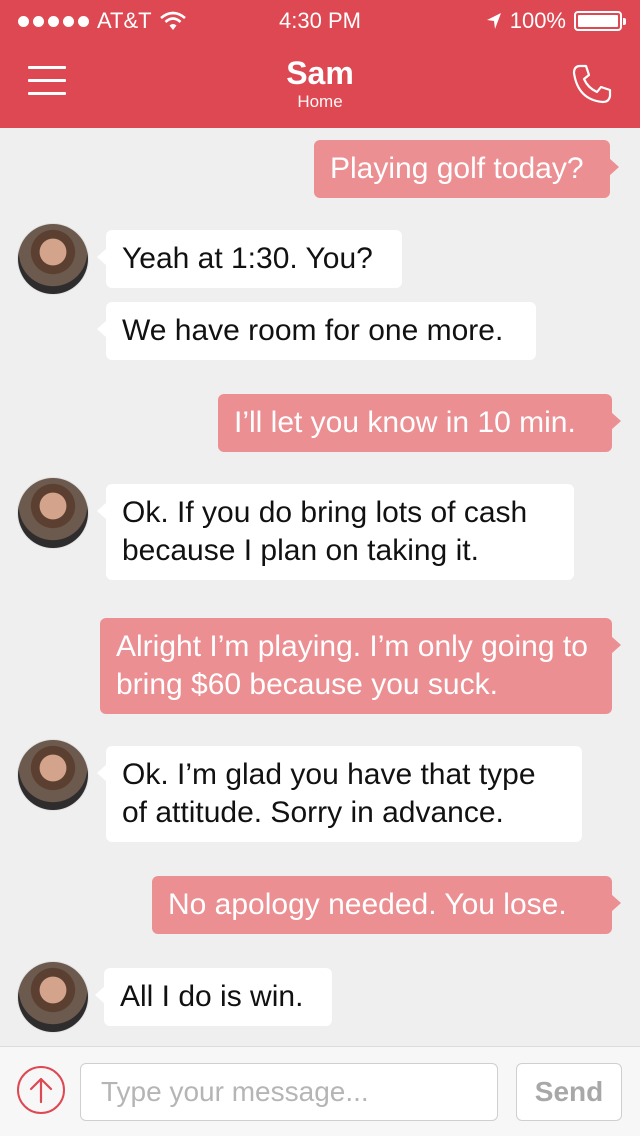  Describe the element at coordinates (419, 423) in the screenshot. I see `outgoing-message-bubble: I’ll let you know in 10 min.` at that location.